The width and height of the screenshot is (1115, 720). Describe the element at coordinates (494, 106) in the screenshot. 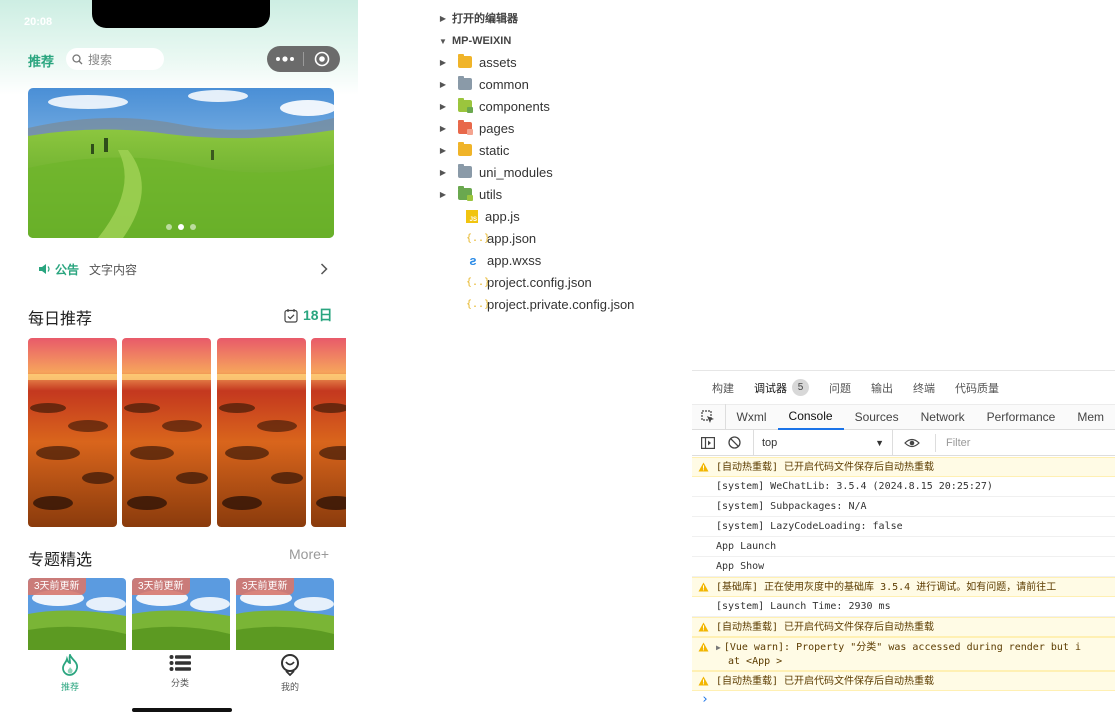

I see `folder-components: ▶ components` at that location.